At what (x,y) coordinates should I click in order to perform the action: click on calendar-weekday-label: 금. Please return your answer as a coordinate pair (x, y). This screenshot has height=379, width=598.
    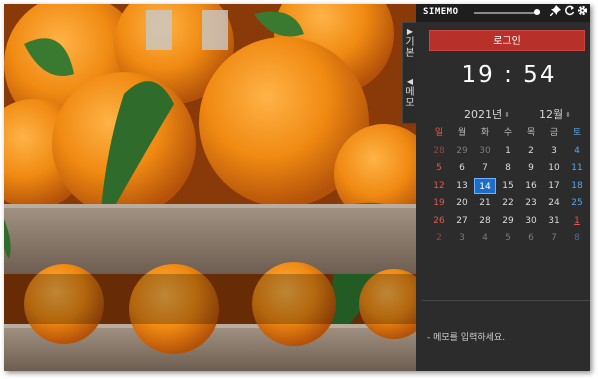
    Looking at the image, I should click on (554, 133).